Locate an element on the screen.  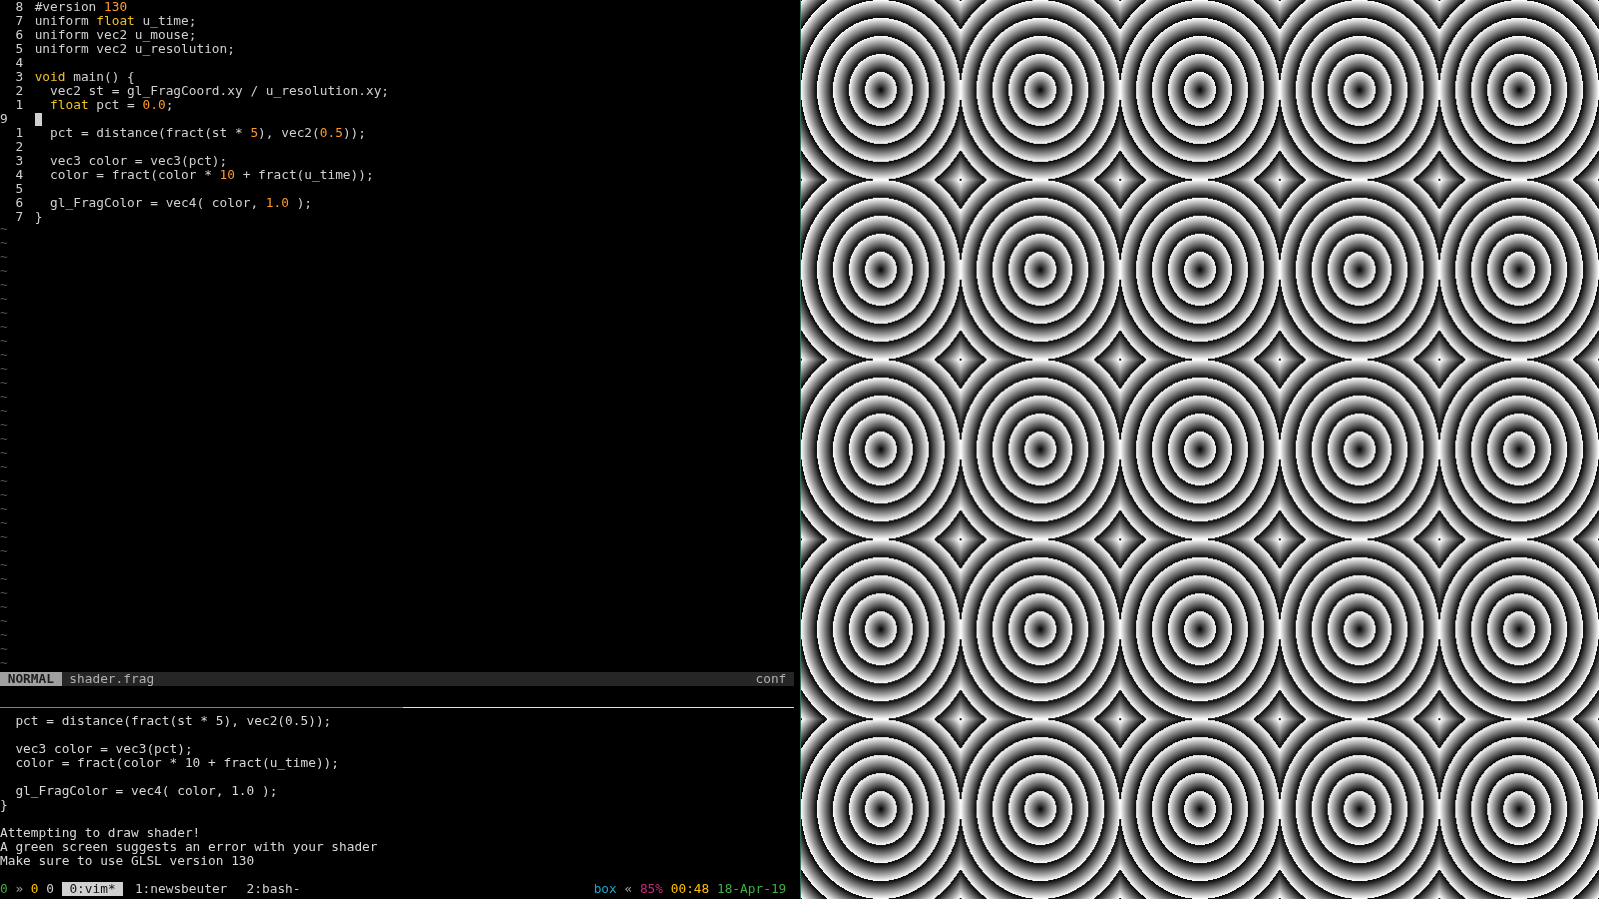
host-label: box is located at coordinates (605, 889).